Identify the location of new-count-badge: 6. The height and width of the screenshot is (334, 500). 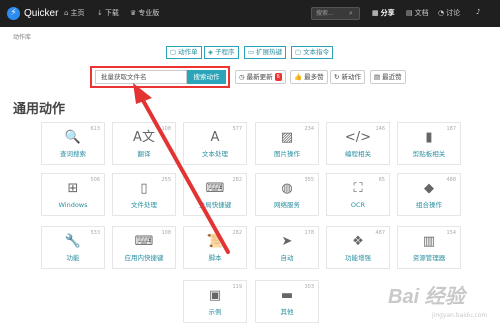
(278, 77).